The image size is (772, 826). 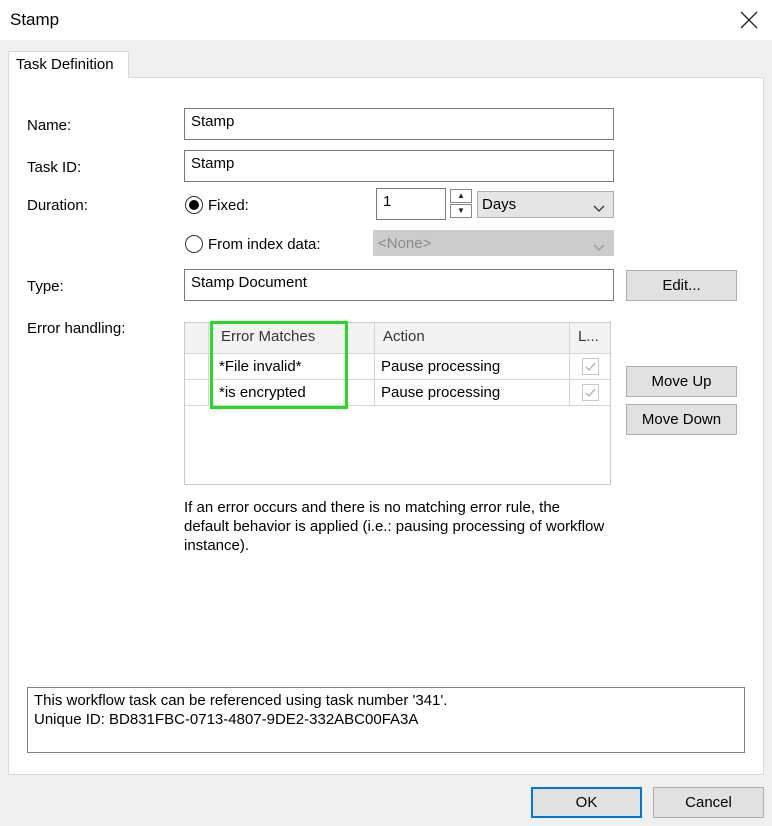 I want to click on spin-down-button: ▼, so click(x=461, y=211).